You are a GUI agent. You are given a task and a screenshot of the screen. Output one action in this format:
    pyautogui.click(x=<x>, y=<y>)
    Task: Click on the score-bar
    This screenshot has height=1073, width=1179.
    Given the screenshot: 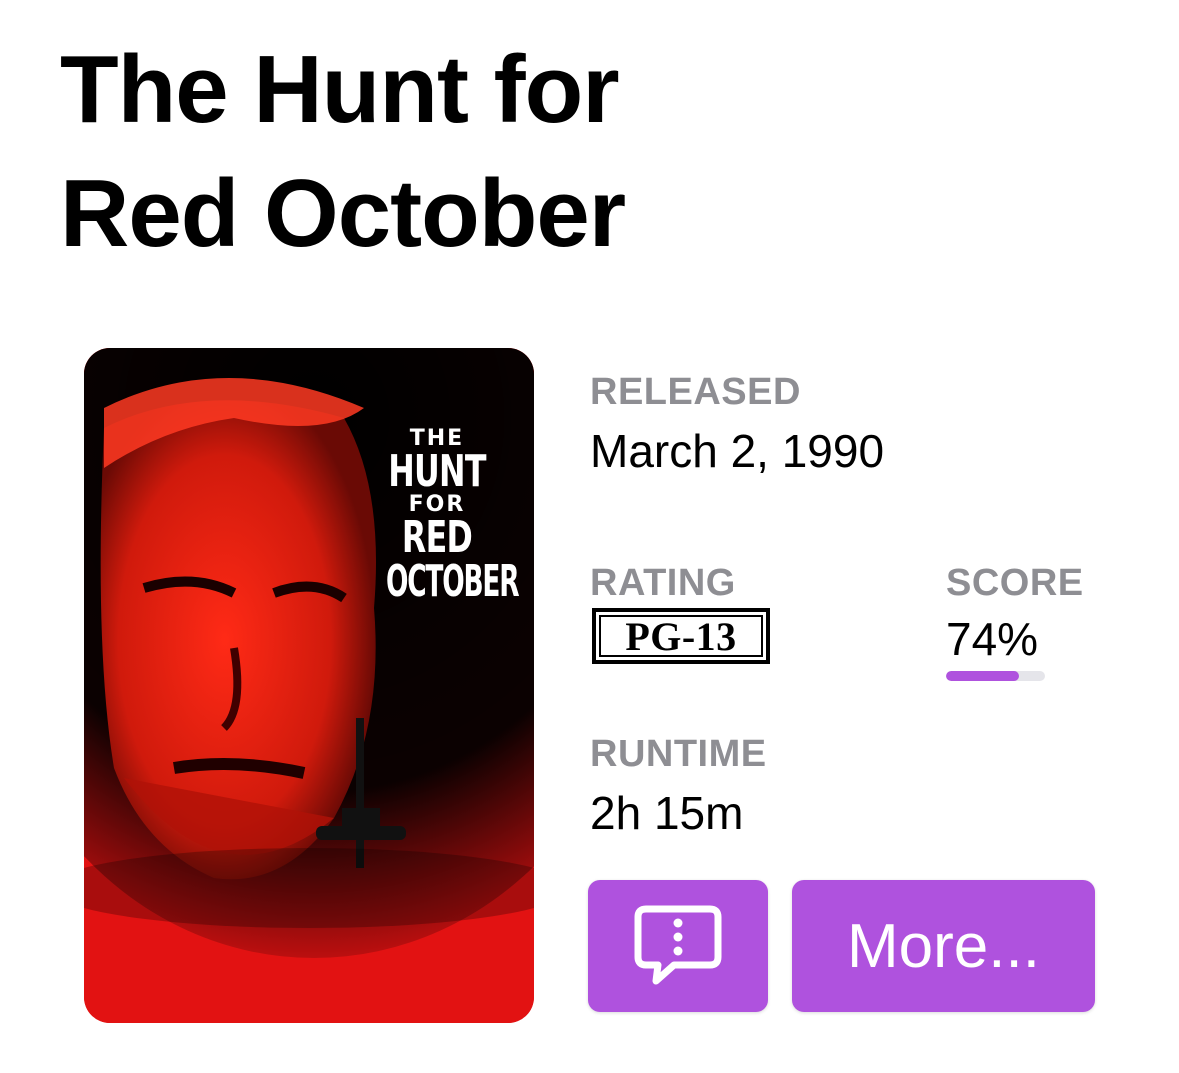 What is the action you would take?
    pyautogui.click(x=995, y=676)
    